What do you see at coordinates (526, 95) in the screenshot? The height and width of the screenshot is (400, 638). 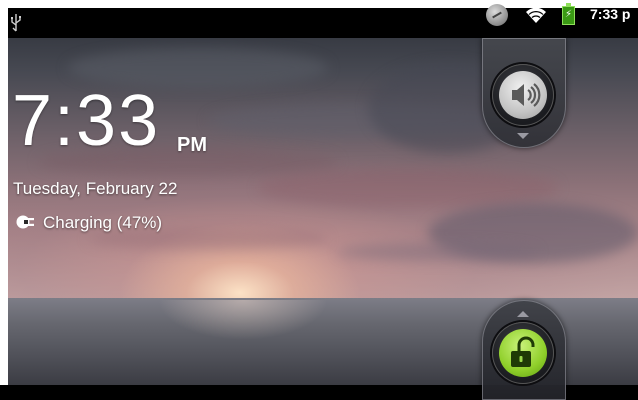 I see `speaker-icon` at bounding box center [526, 95].